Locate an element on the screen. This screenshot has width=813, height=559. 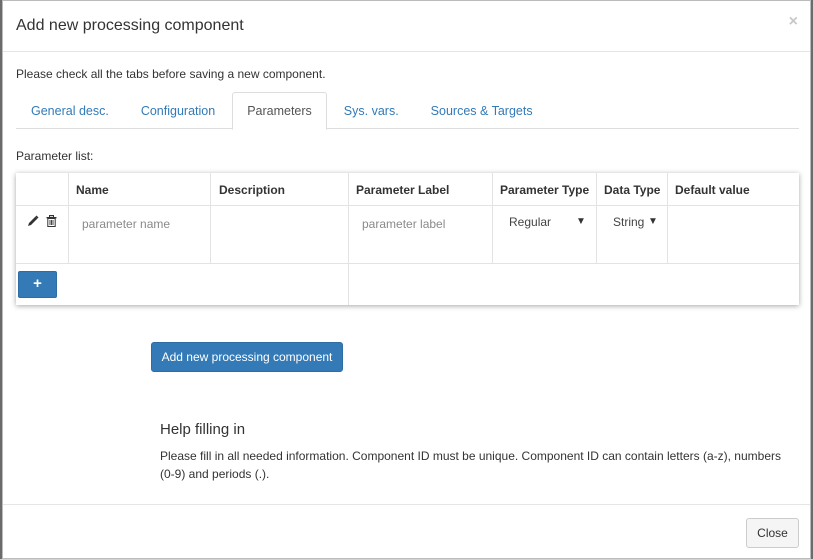
header-parameter-label: Parameter Label is located at coordinates (403, 190).